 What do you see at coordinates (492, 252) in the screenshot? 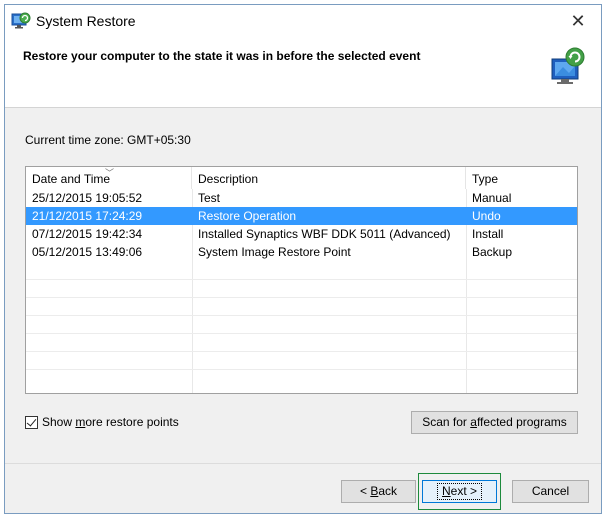
I see `row-type: Backup` at bounding box center [492, 252].